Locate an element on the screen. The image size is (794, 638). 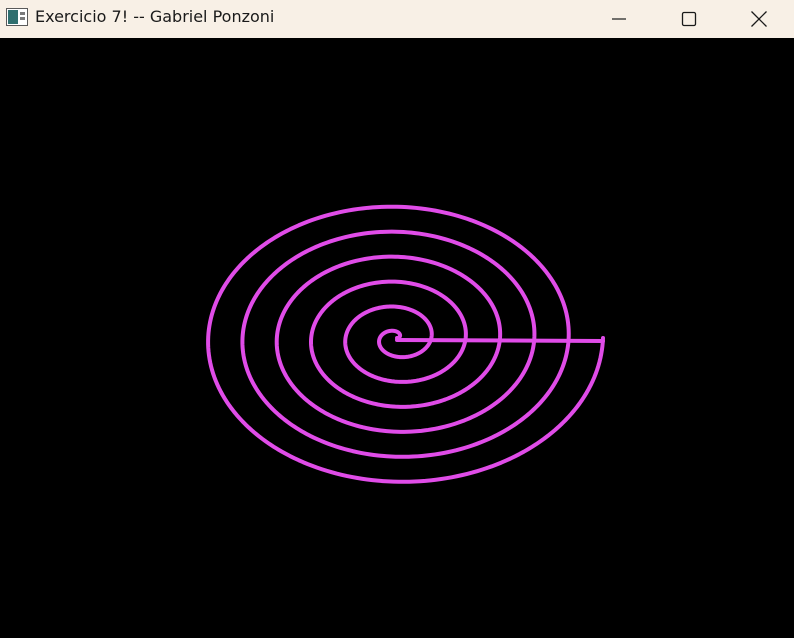
minimize-icon is located at coordinates (619, 19).